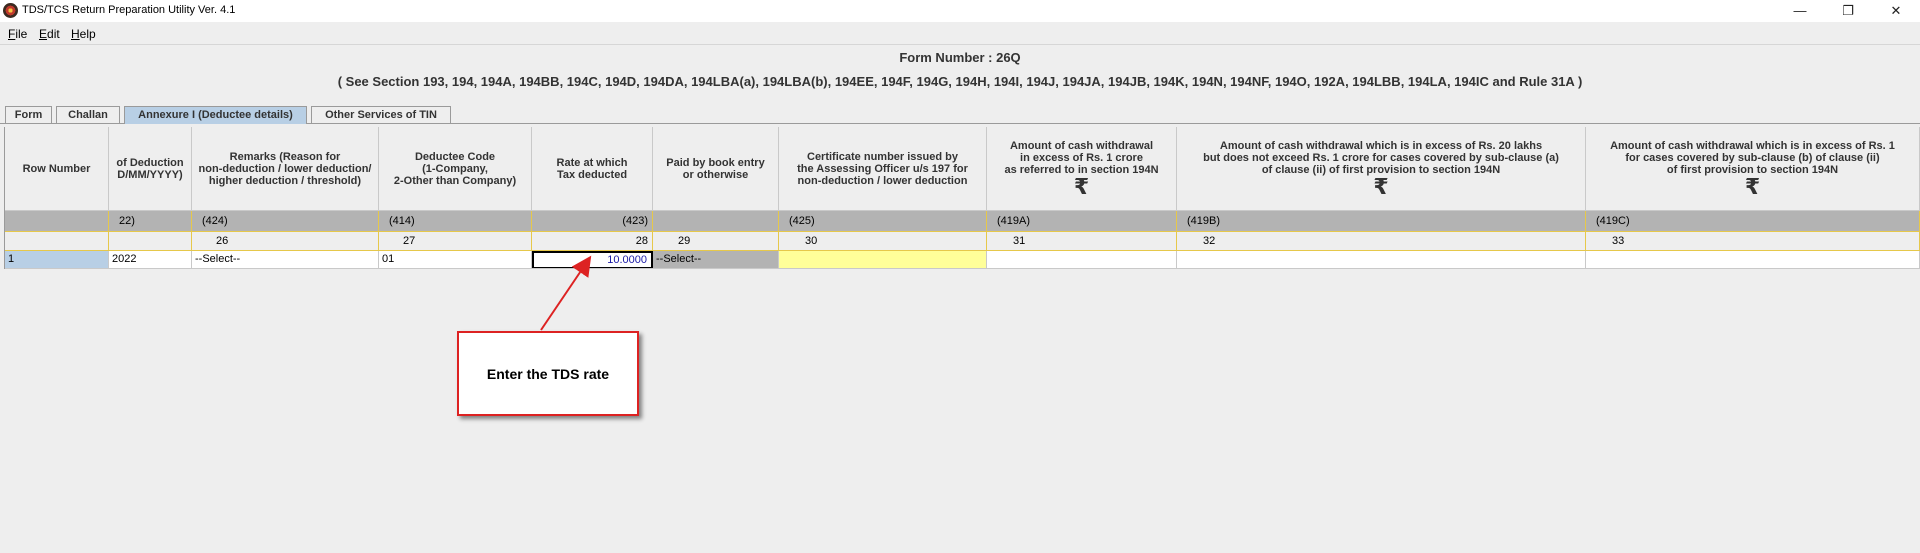  I want to click on callout-box: Enter the TDS rate, so click(548, 373).